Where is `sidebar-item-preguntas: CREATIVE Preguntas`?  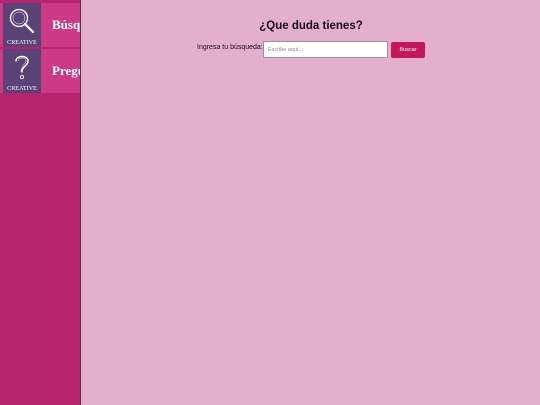 sidebar-item-preguntas: CREATIVE Preguntas is located at coordinates (40, 71).